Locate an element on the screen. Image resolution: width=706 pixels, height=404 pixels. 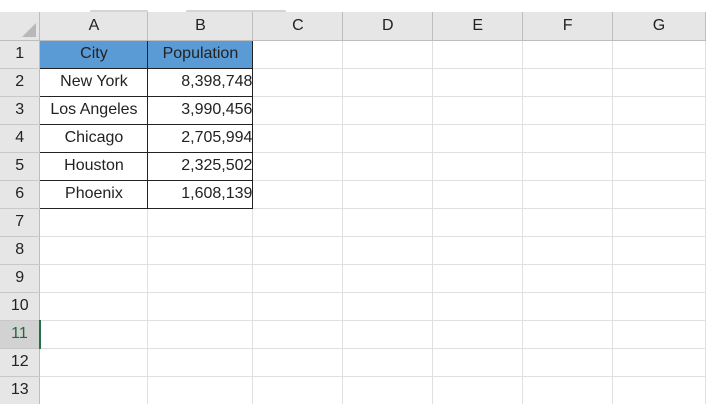
column-header-g: G is located at coordinates (659, 26).